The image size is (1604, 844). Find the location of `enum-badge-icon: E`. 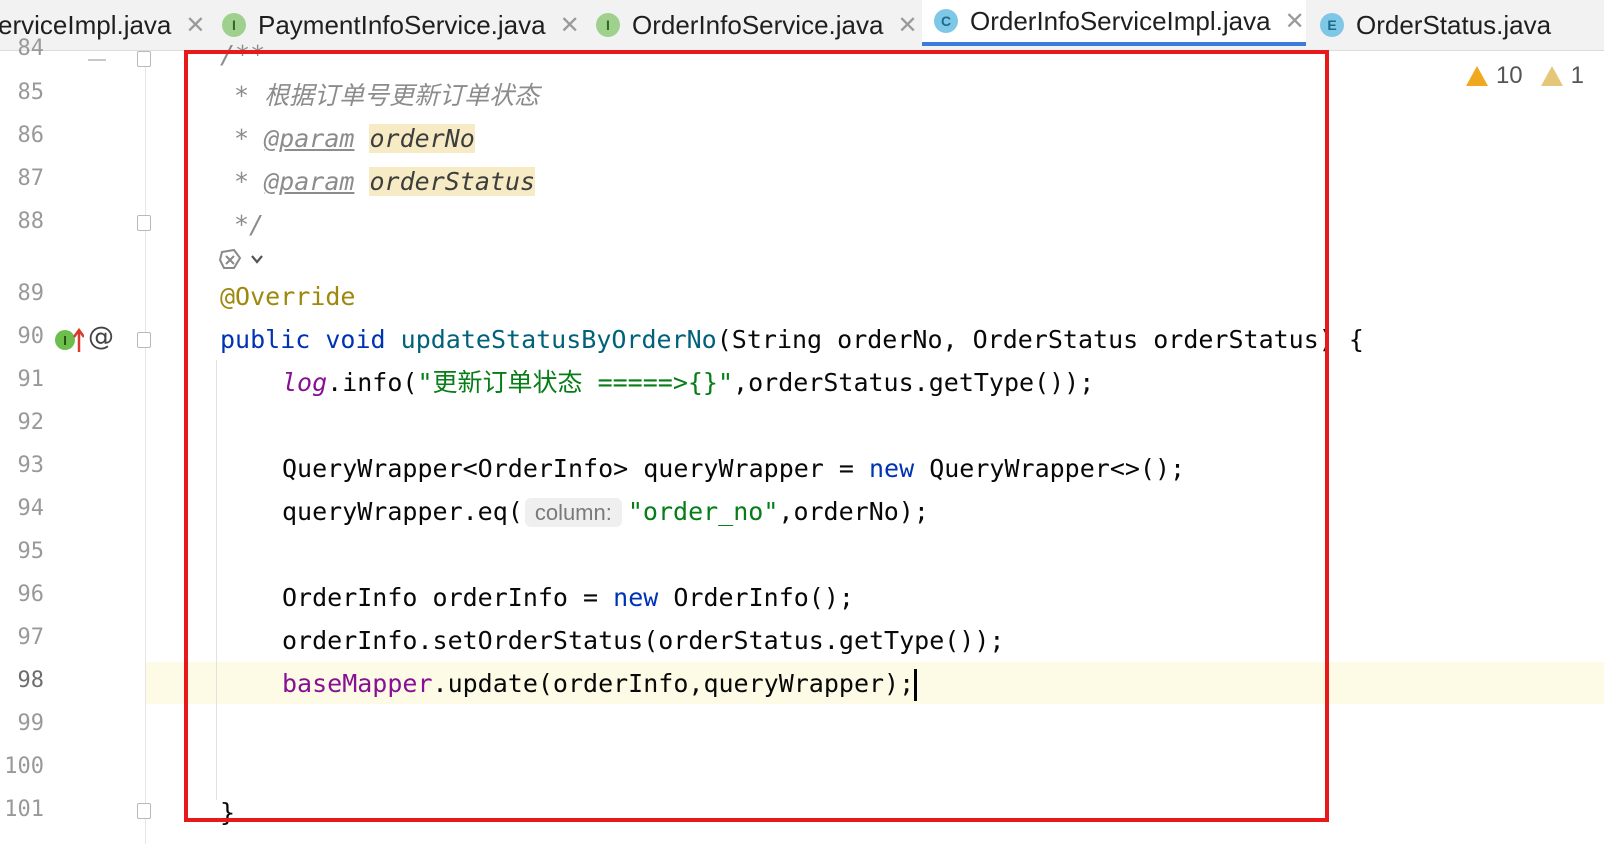

enum-badge-icon: E is located at coordinates (1332, 25).